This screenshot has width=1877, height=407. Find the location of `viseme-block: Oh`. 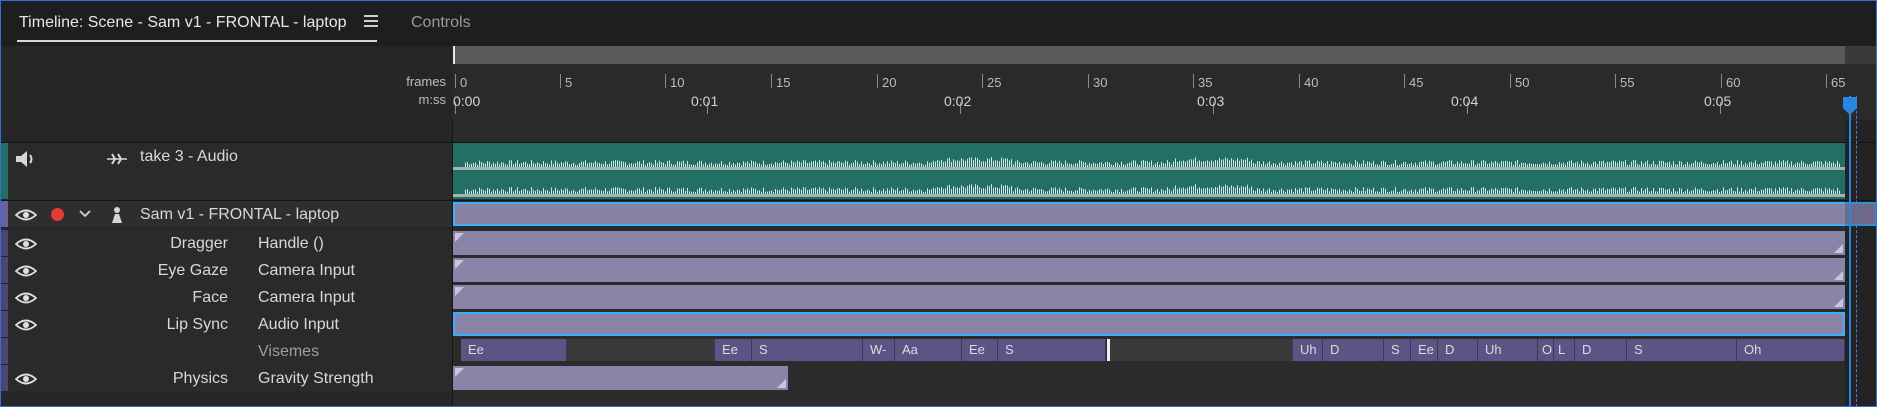

viseme-block: Oh is located at coordinates (1791, 350).